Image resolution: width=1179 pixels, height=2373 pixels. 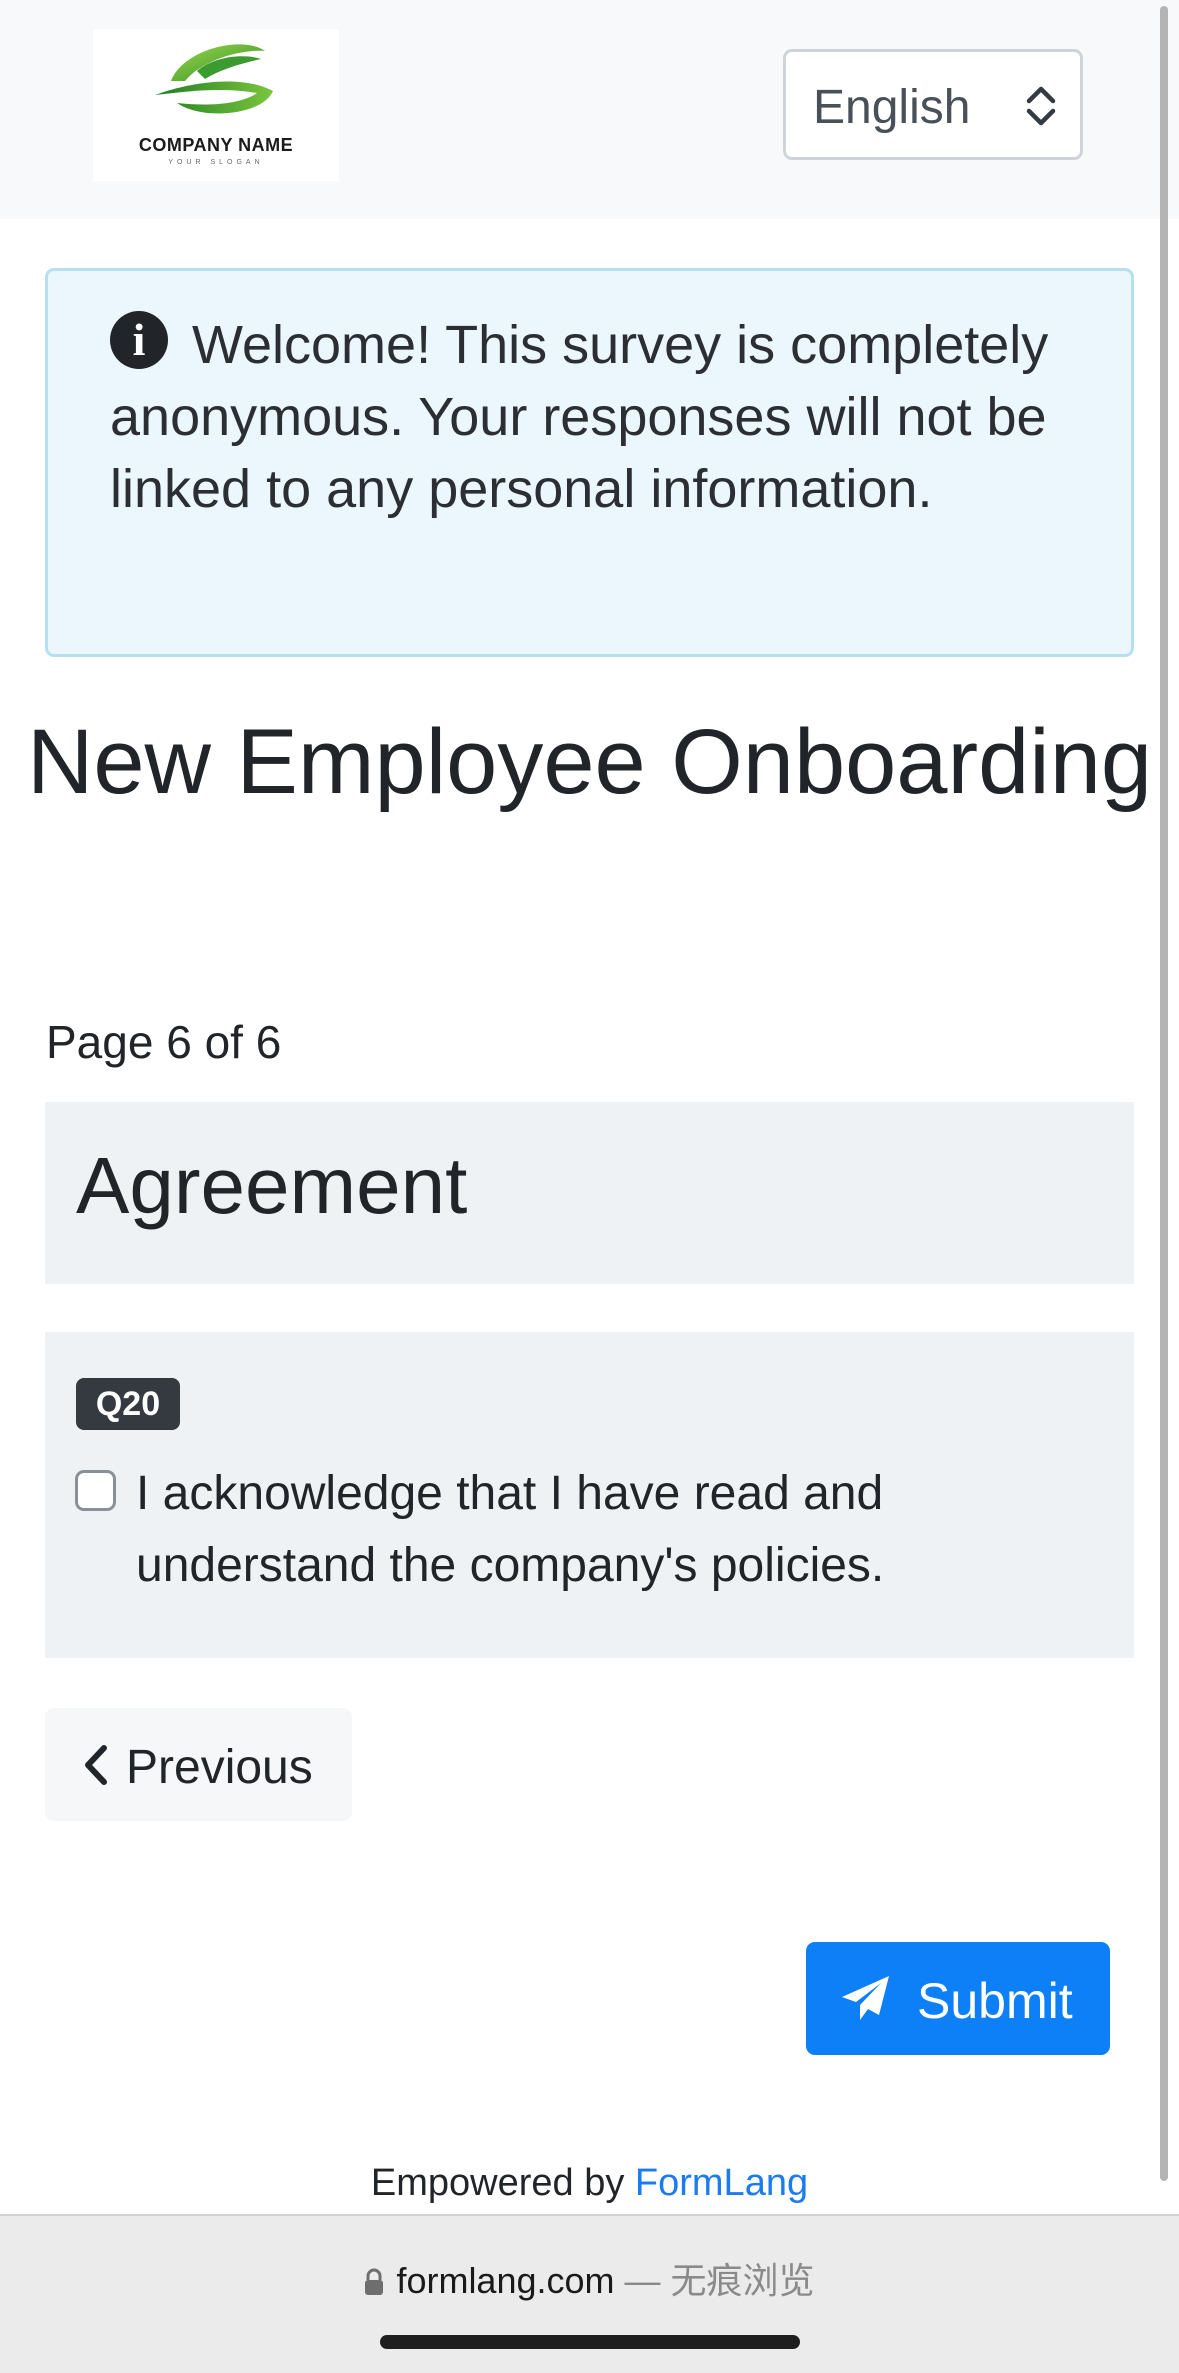 What do you see at coordinates (589, 1193) in the screenshot?
I see `section-header: Agreement` at bounding box center [589, 1193].